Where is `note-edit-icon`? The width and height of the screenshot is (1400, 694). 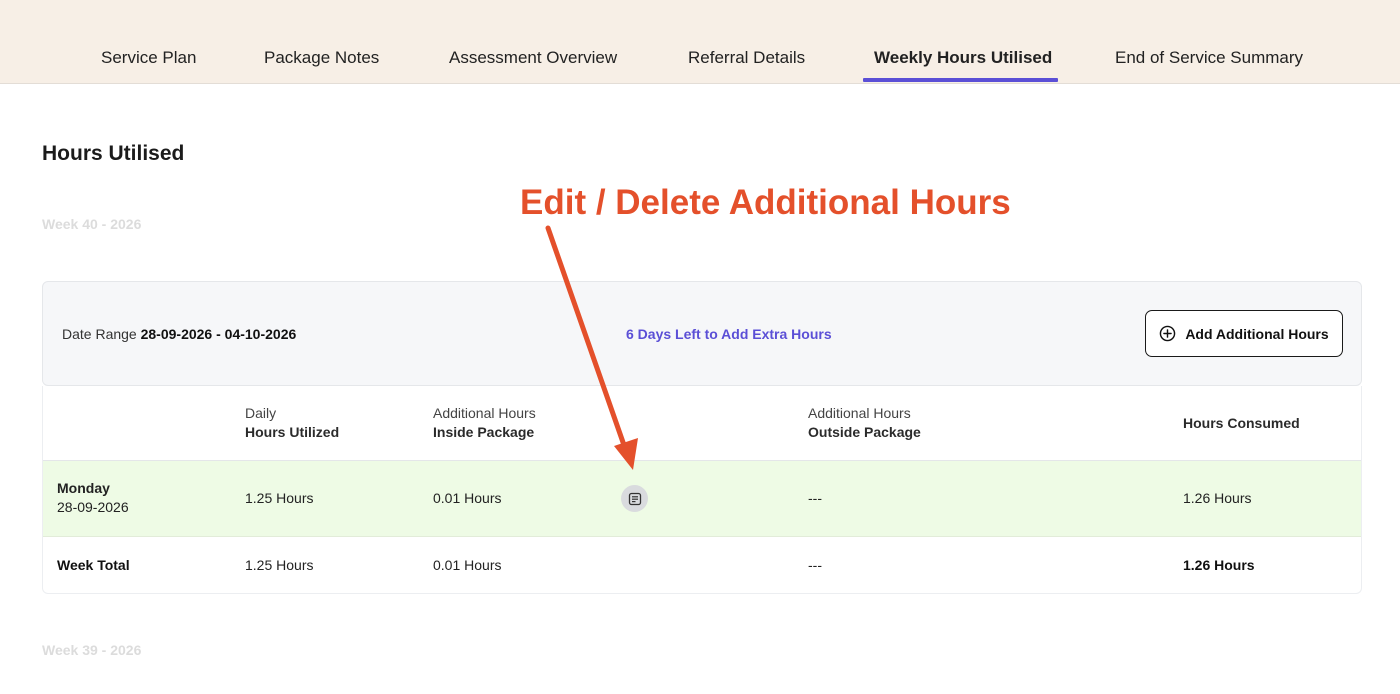
note-edit-icon is located at coordinates (634, 498).